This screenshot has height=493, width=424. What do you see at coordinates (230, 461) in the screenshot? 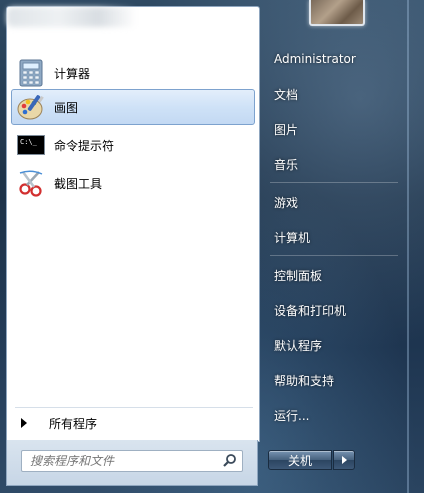
I see `search-icon` at bounding box center [230, 461].